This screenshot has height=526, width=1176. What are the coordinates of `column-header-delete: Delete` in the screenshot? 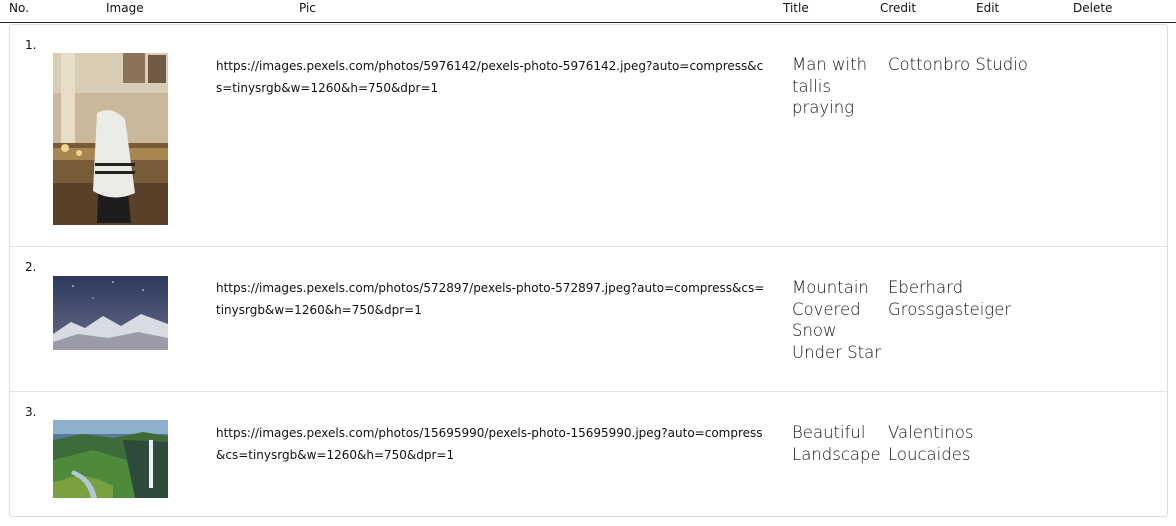 It's located at (1093, 8).